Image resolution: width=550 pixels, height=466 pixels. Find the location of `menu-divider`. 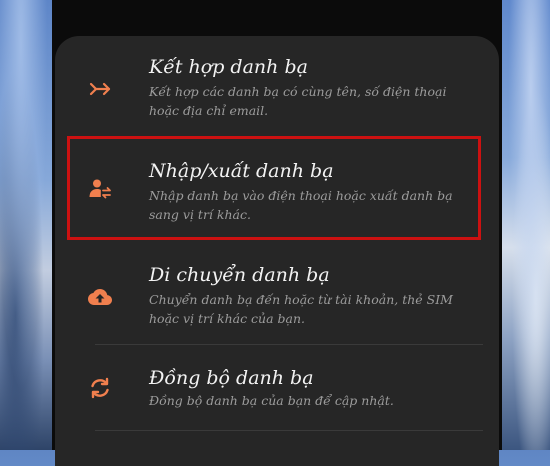

menu-divider is located at coordinates (289, 430).